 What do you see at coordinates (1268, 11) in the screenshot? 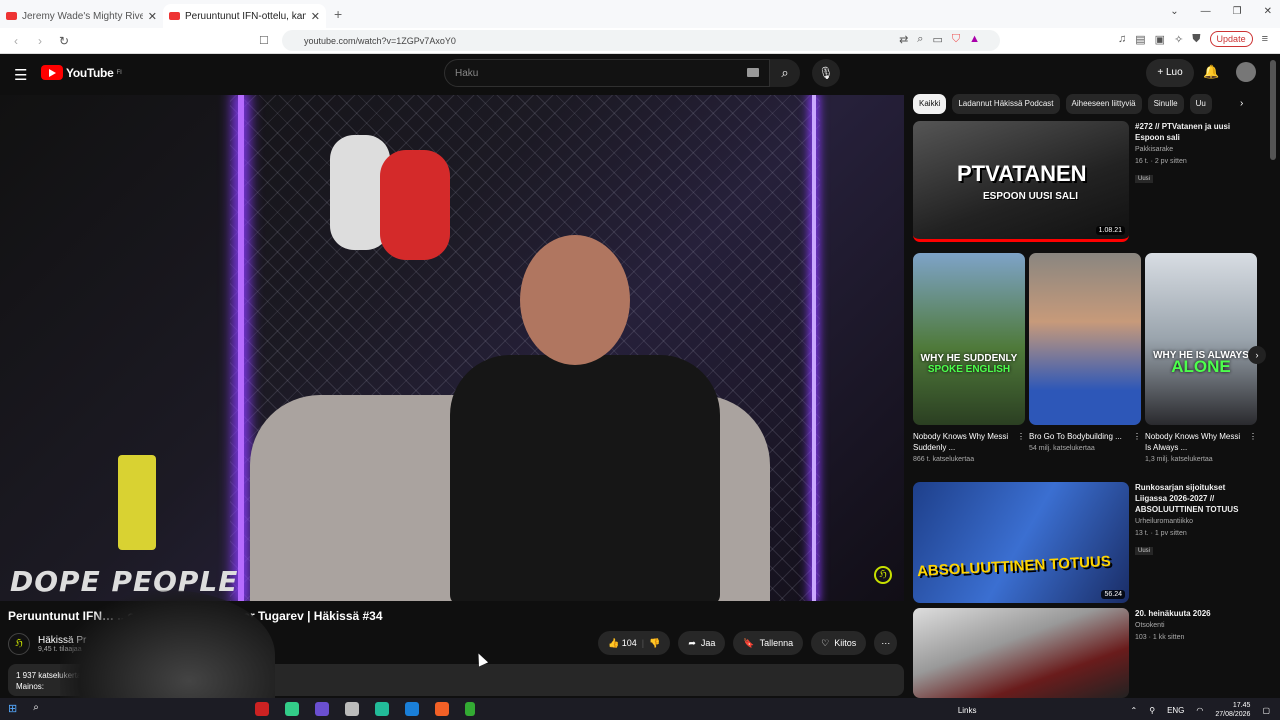
I see `close-window-icon: ✕` at bounding box center [1268, 11].